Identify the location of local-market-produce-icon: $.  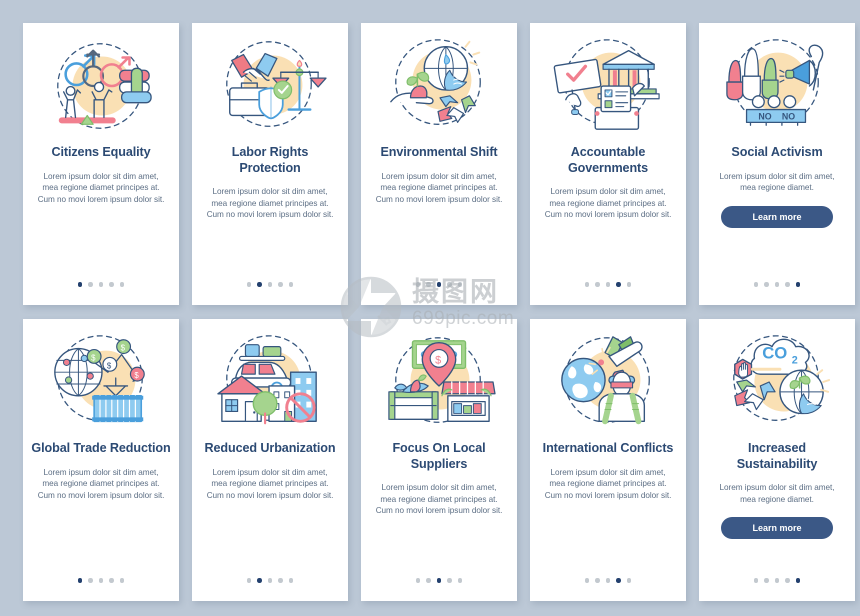
(439, 379).